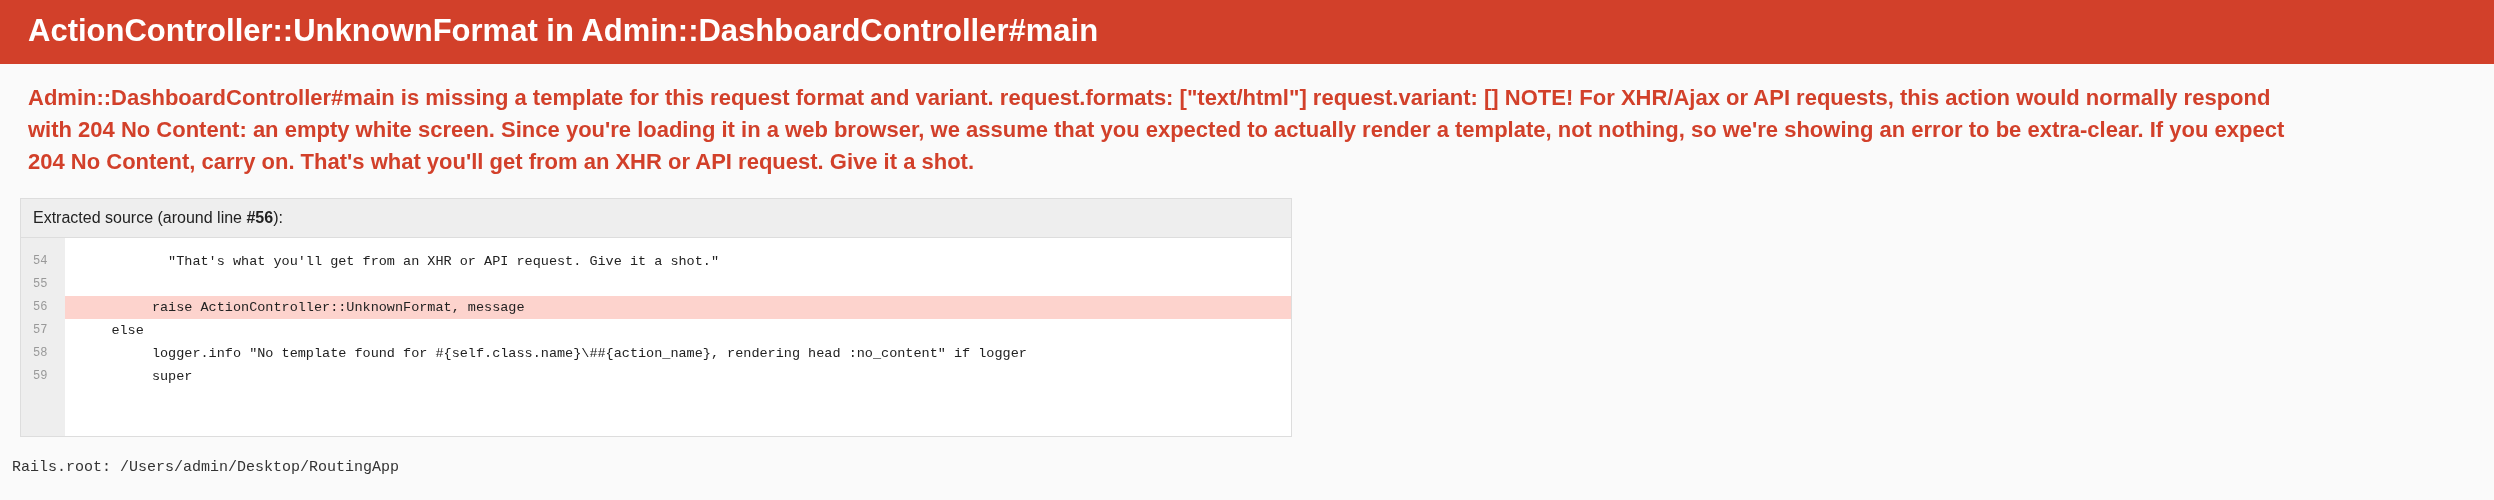 The height and width of the screenshot is (500, 2494). Describe the element at coordinates (172, 377) in the screenshot. I see `code-line: super` at that location.